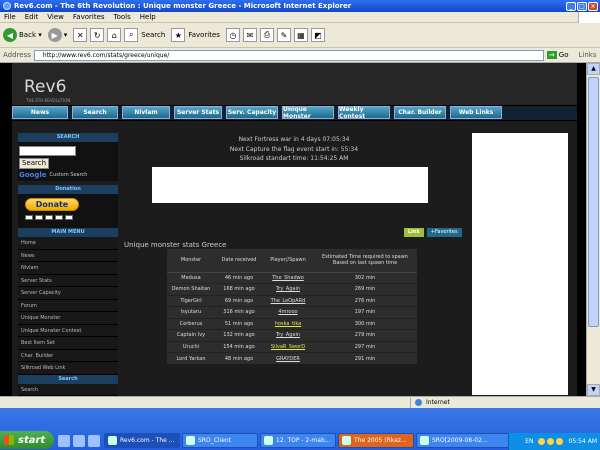  I want to click on research-icon: ◩, so click(317, 35).